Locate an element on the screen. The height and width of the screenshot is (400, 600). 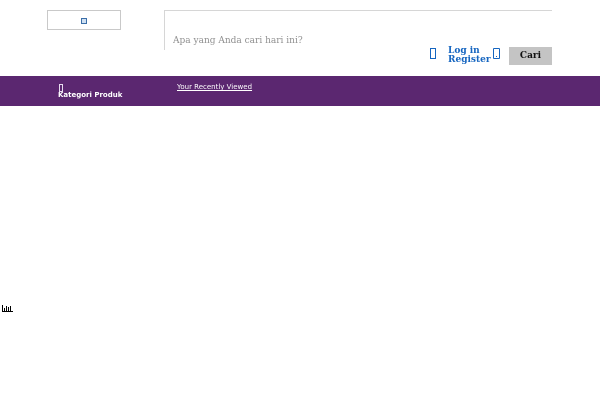
search-input is located at coordinates (358, 30).